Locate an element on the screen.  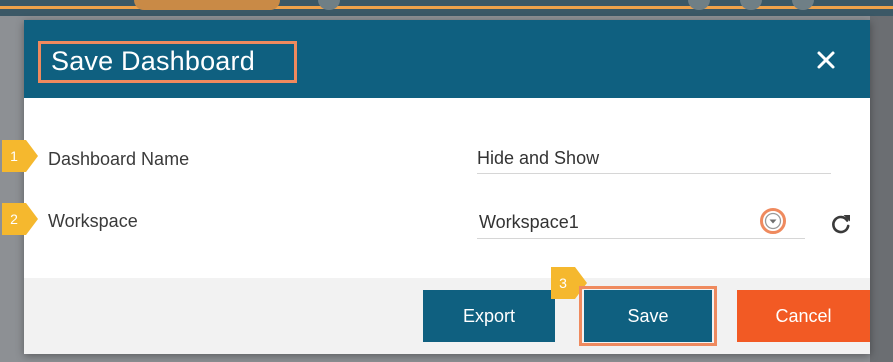
export-button: Export is located at coordinates (489, 316).